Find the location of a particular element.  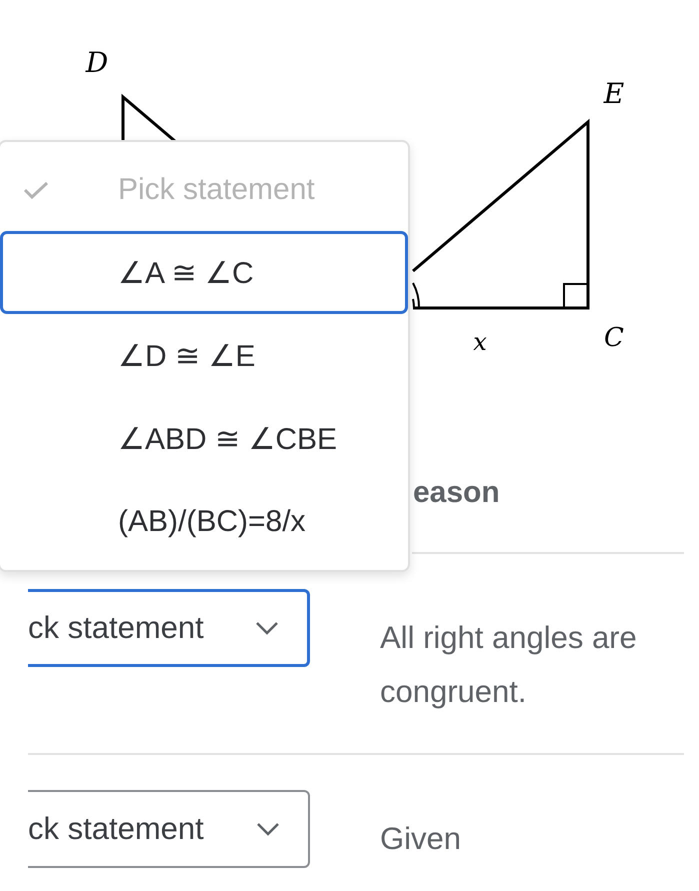

reason-text: All right angles are congruent. is located at coordinates (509, 665).